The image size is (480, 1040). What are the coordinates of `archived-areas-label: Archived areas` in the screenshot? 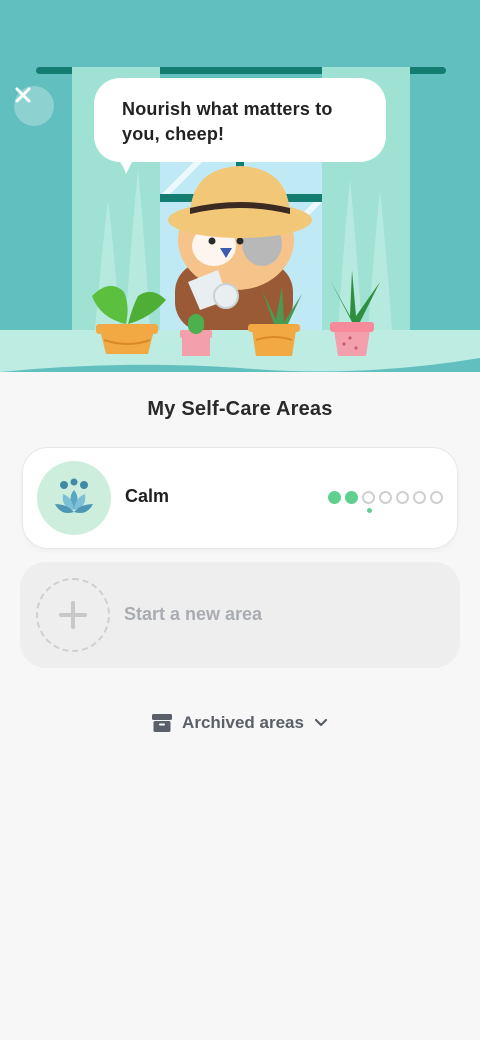 It's located at (243, 722).